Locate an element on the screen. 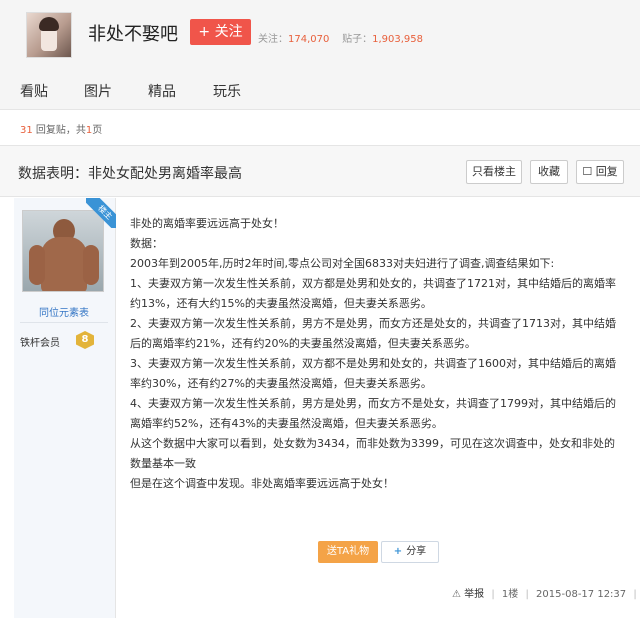  op-badge-label: 楼主 is located at coordinates (101, 213).